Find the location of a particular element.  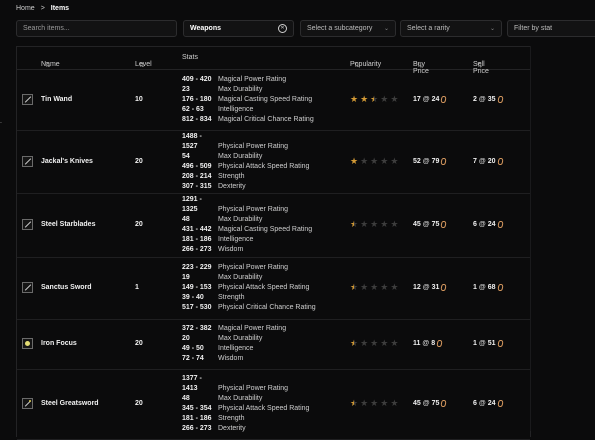

category-select: Weapons ✕ is located at coordinates (238, 28).